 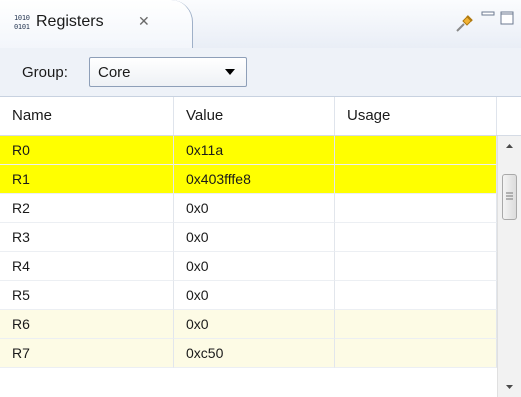 What do you see at coordinates (87, 353) in the screenshot?
I see `cell-name: R7` at bounding box center [87, 353].